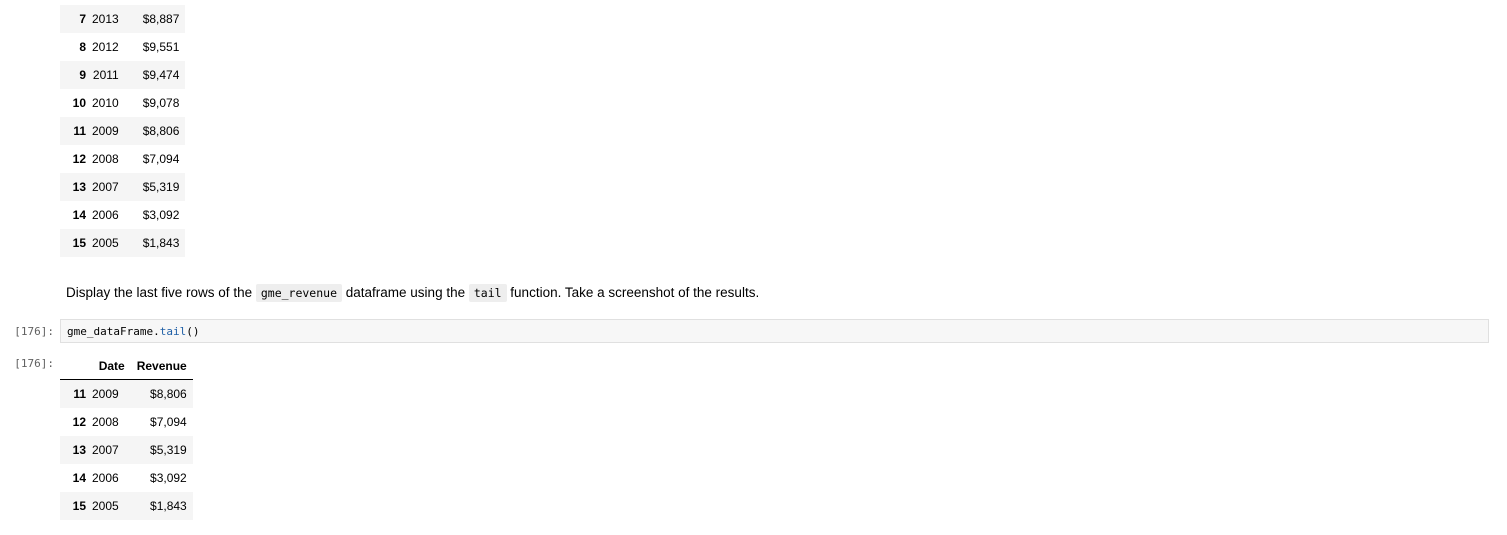 This screenshot has height=535, width=1507. Describe the element at coordinates (405, 292) in the screenshot. I see `markdown-text: dataframe using the` at that location.